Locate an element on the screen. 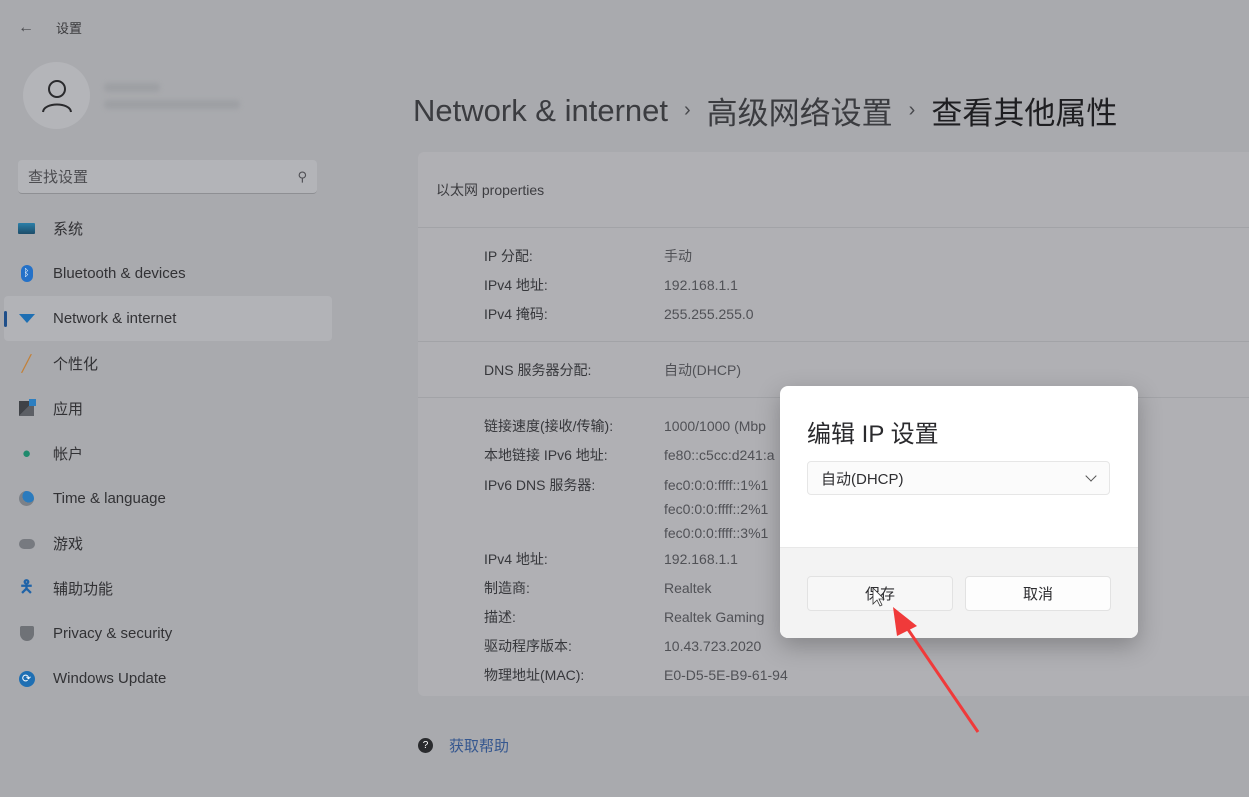 This screenshot has width=1249, height=797. system-icon is located at coordinates (26, 228).